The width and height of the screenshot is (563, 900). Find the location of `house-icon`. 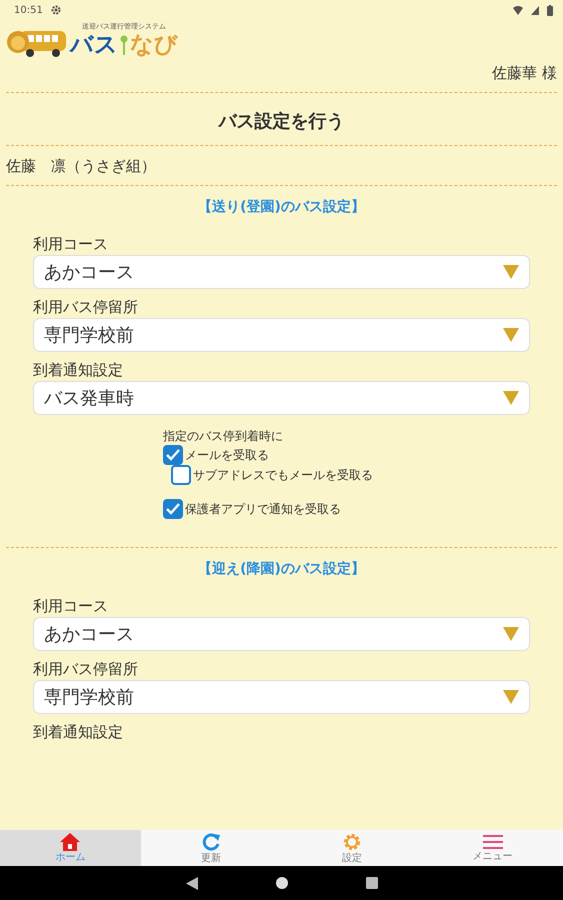

house-icon is located at coordinates (70, 842).